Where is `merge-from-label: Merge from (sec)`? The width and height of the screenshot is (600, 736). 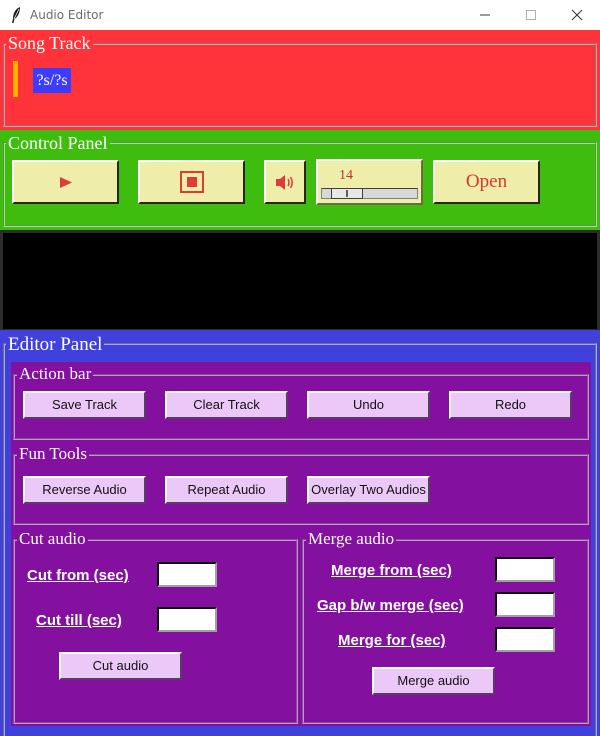
merge-from-label: Merge from (sec) is located at coordinates (391, 570).